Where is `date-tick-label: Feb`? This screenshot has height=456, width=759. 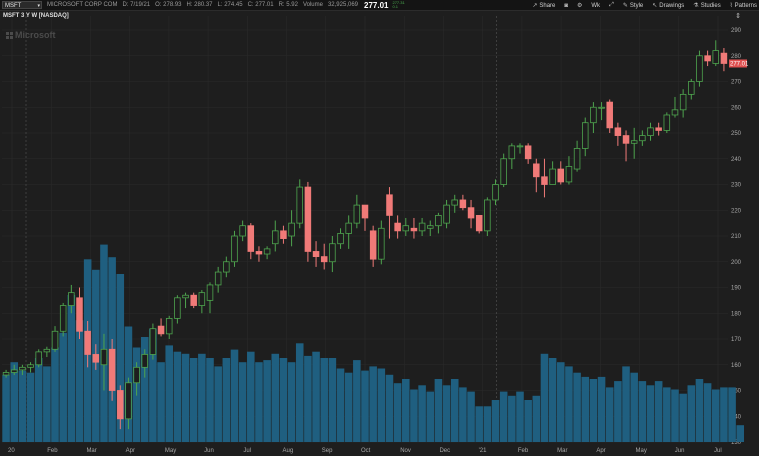 date-tick-label: Feb is located at coordinates (523, 451).